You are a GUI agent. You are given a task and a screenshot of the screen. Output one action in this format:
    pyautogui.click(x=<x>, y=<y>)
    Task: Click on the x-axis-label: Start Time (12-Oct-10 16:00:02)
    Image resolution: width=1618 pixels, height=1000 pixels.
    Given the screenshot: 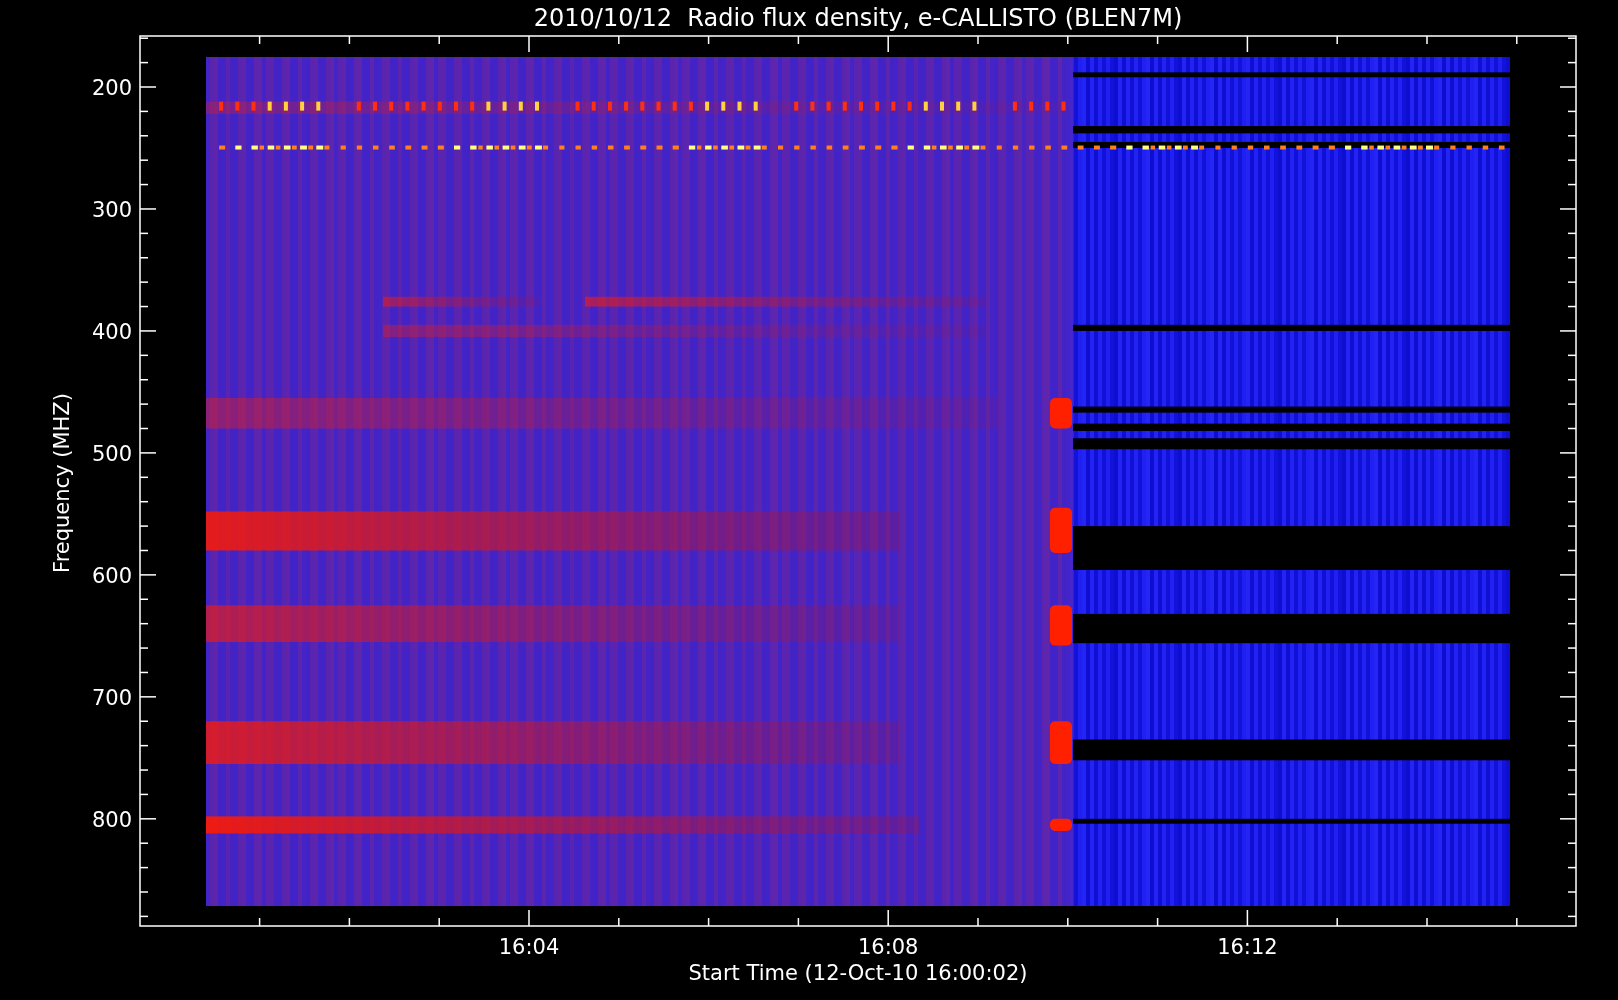 What is the action you would take?
    pyautogui.click(x=858, y=973)
    